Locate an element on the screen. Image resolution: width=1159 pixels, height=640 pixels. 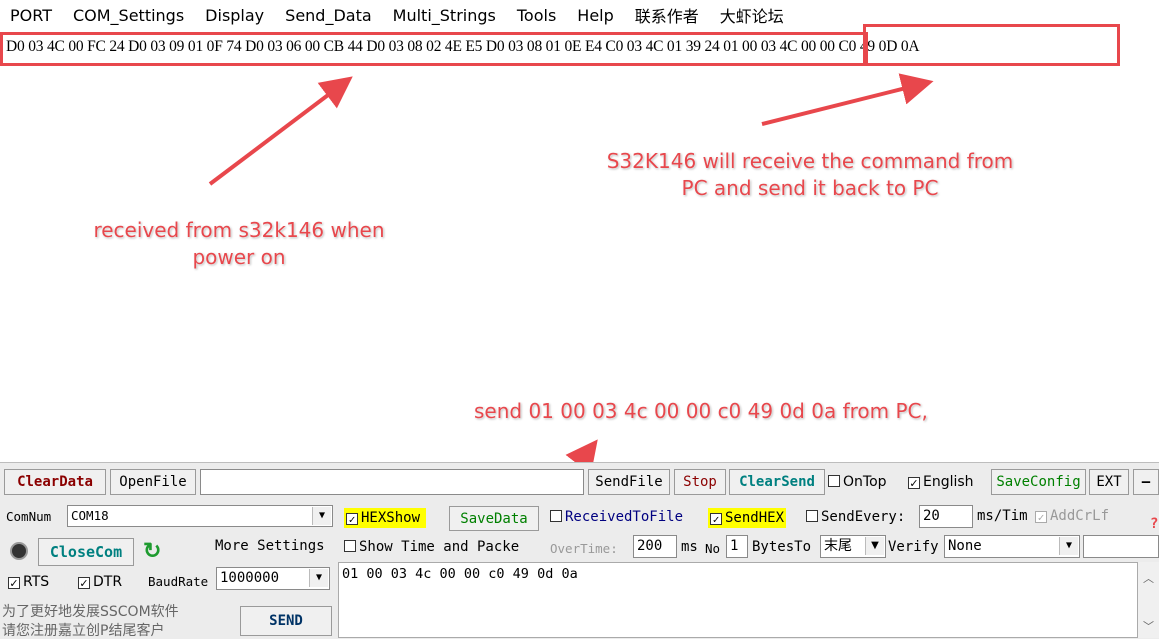
no-label: No is located at coordinates (713, 548).